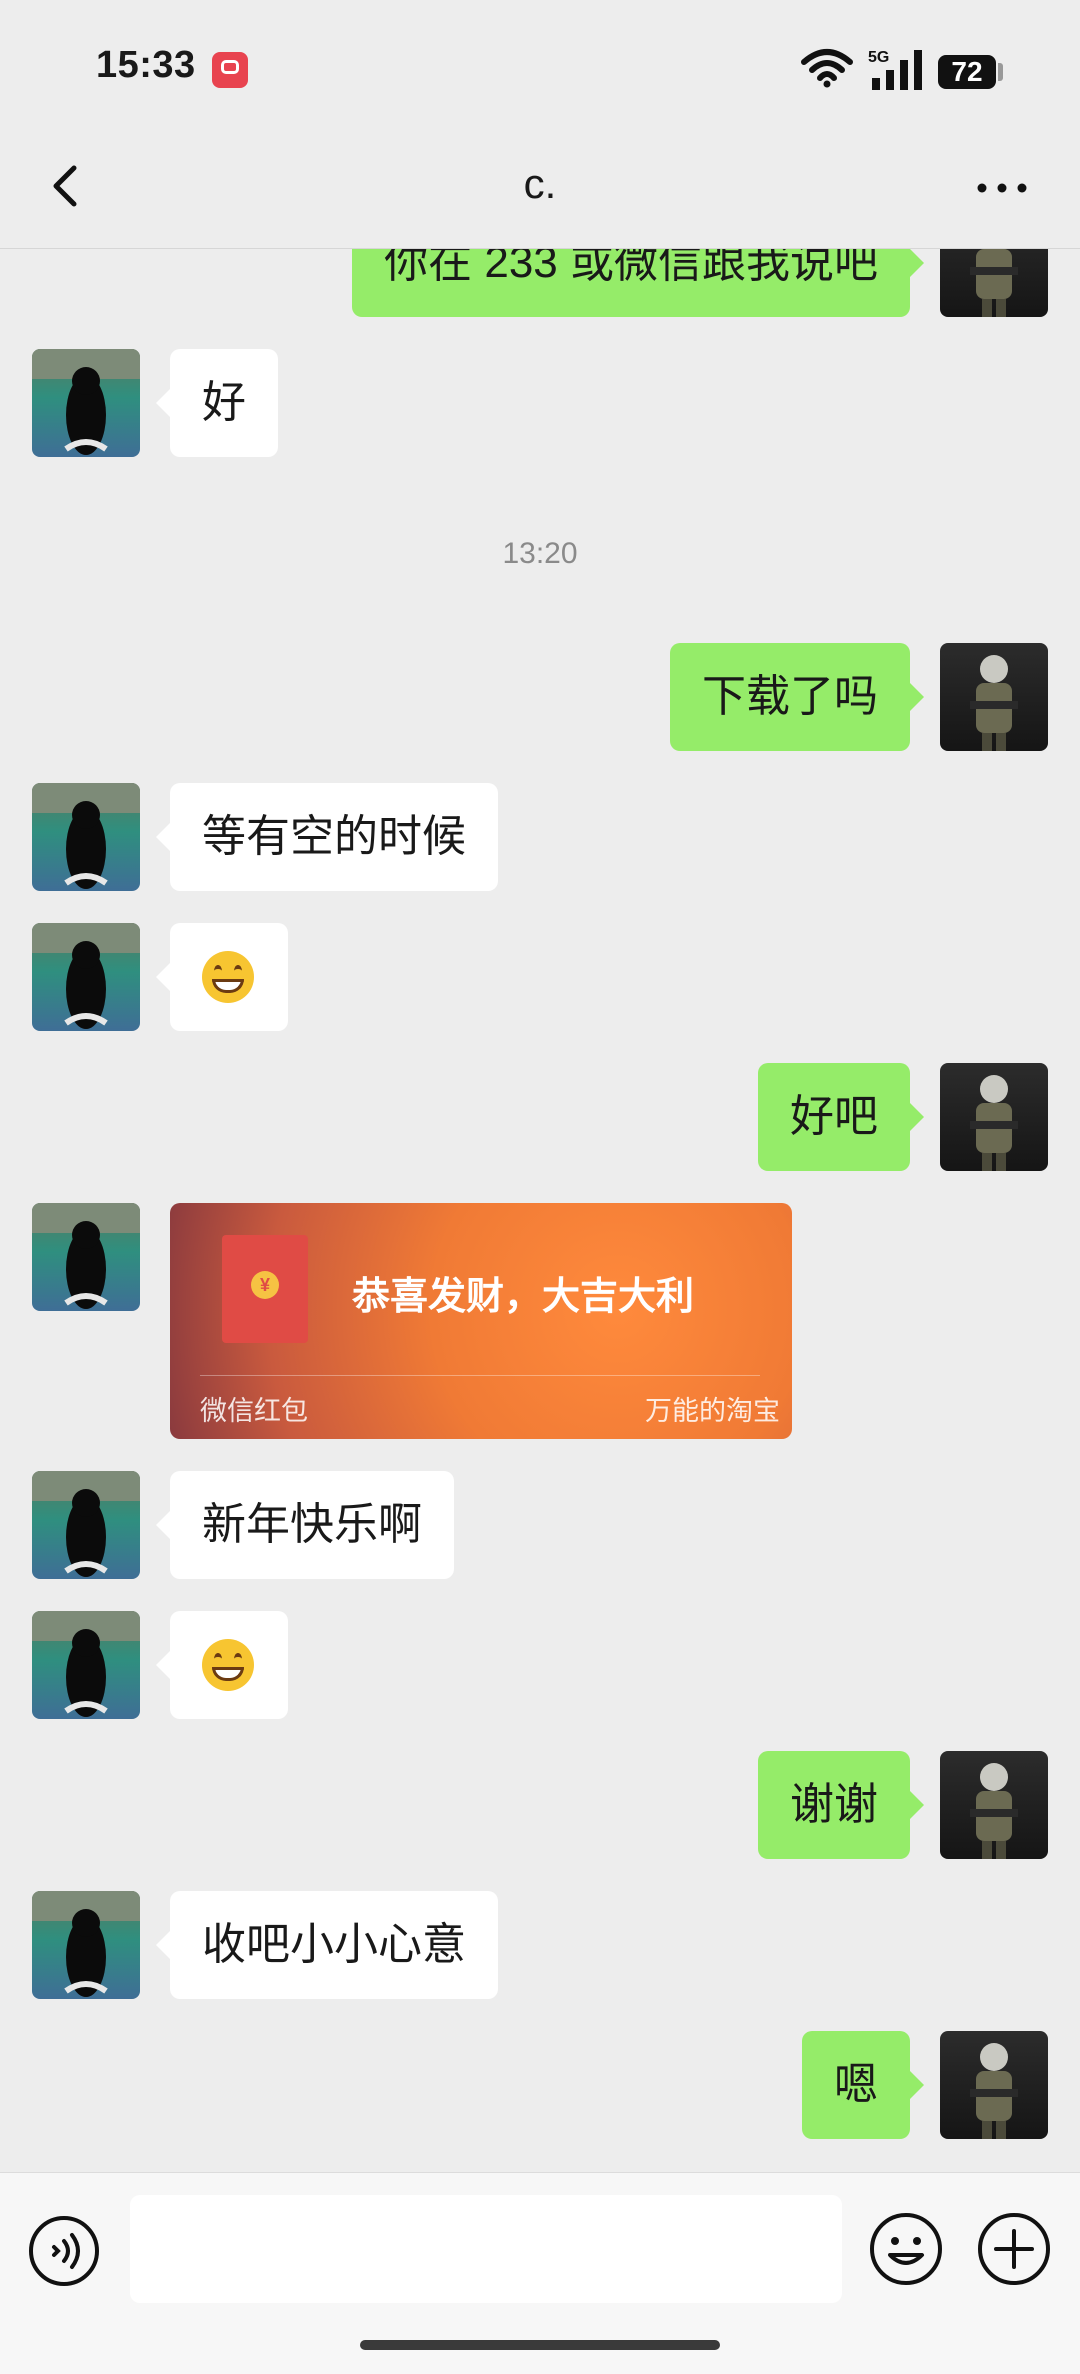  I want to click on chat-header: c., so click(540, 189).